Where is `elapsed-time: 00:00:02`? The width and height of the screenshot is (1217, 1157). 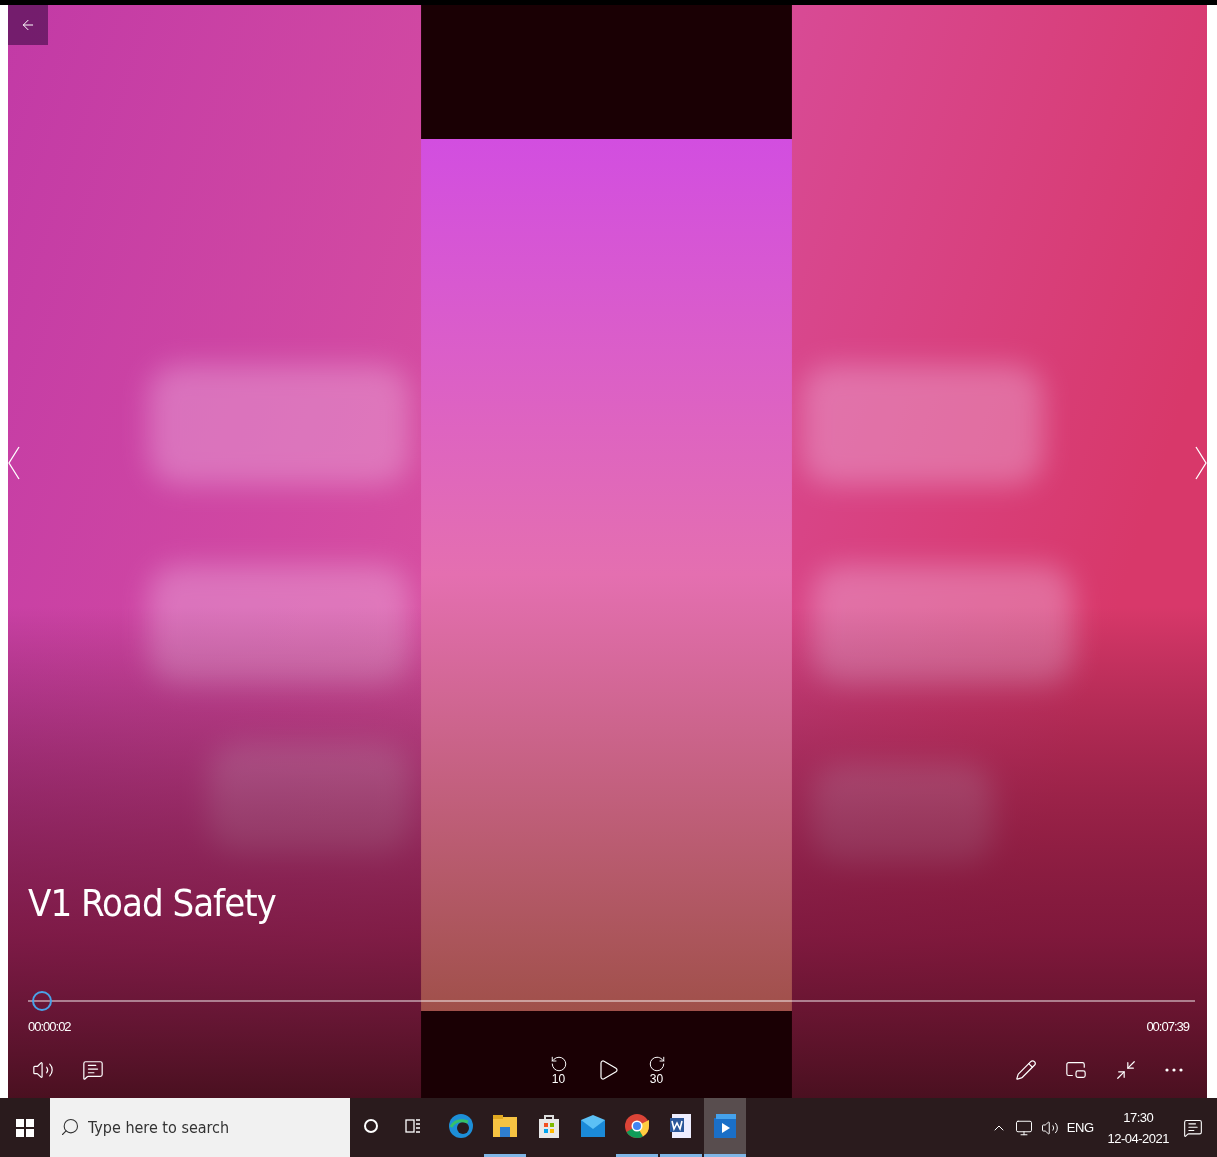 elapsed-time: 00:00:02 is located at coordinates (49, 1026).